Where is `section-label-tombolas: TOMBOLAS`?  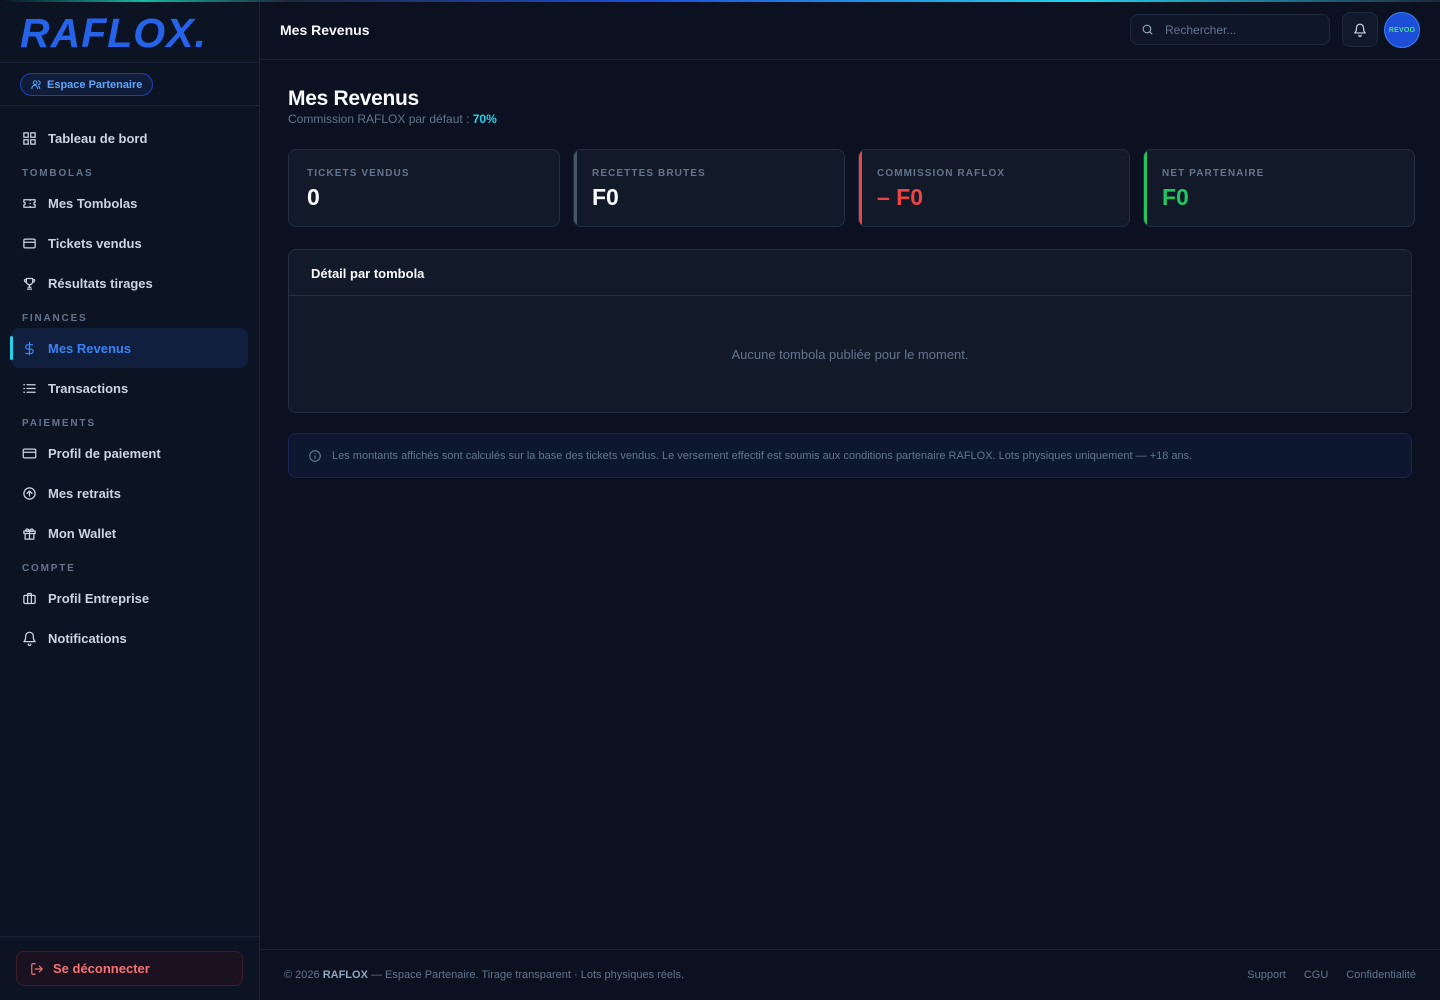
section-label-tombolas: TOMBOLAS is located at coordinates (58, 173).